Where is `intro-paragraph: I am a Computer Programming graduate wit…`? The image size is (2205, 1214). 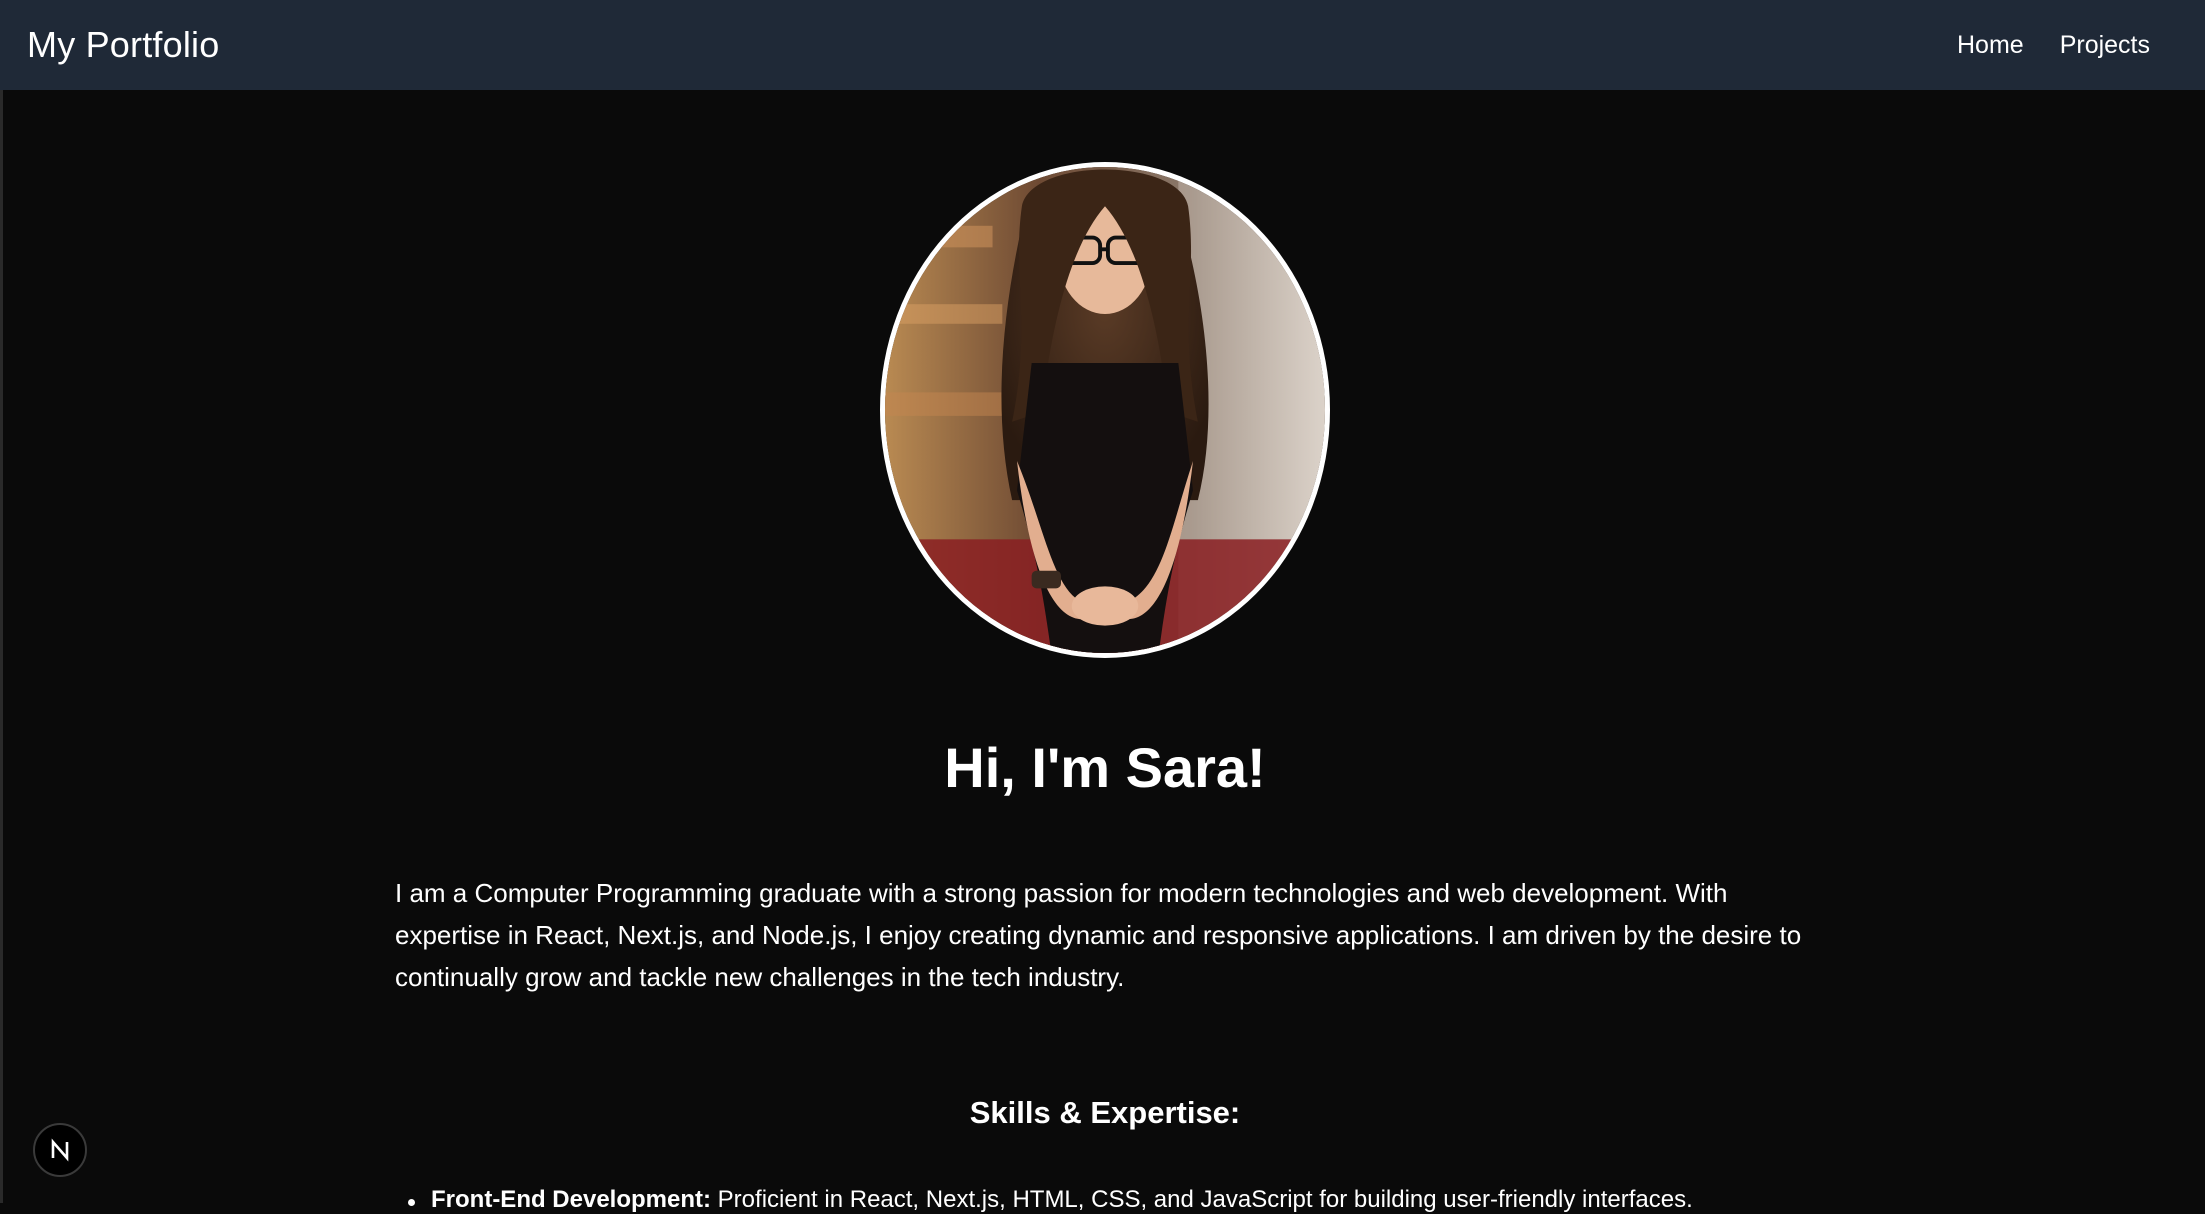
intro-paragraph: I am a Computer Programming graduate wit… is located at coordinates (1098, 935).